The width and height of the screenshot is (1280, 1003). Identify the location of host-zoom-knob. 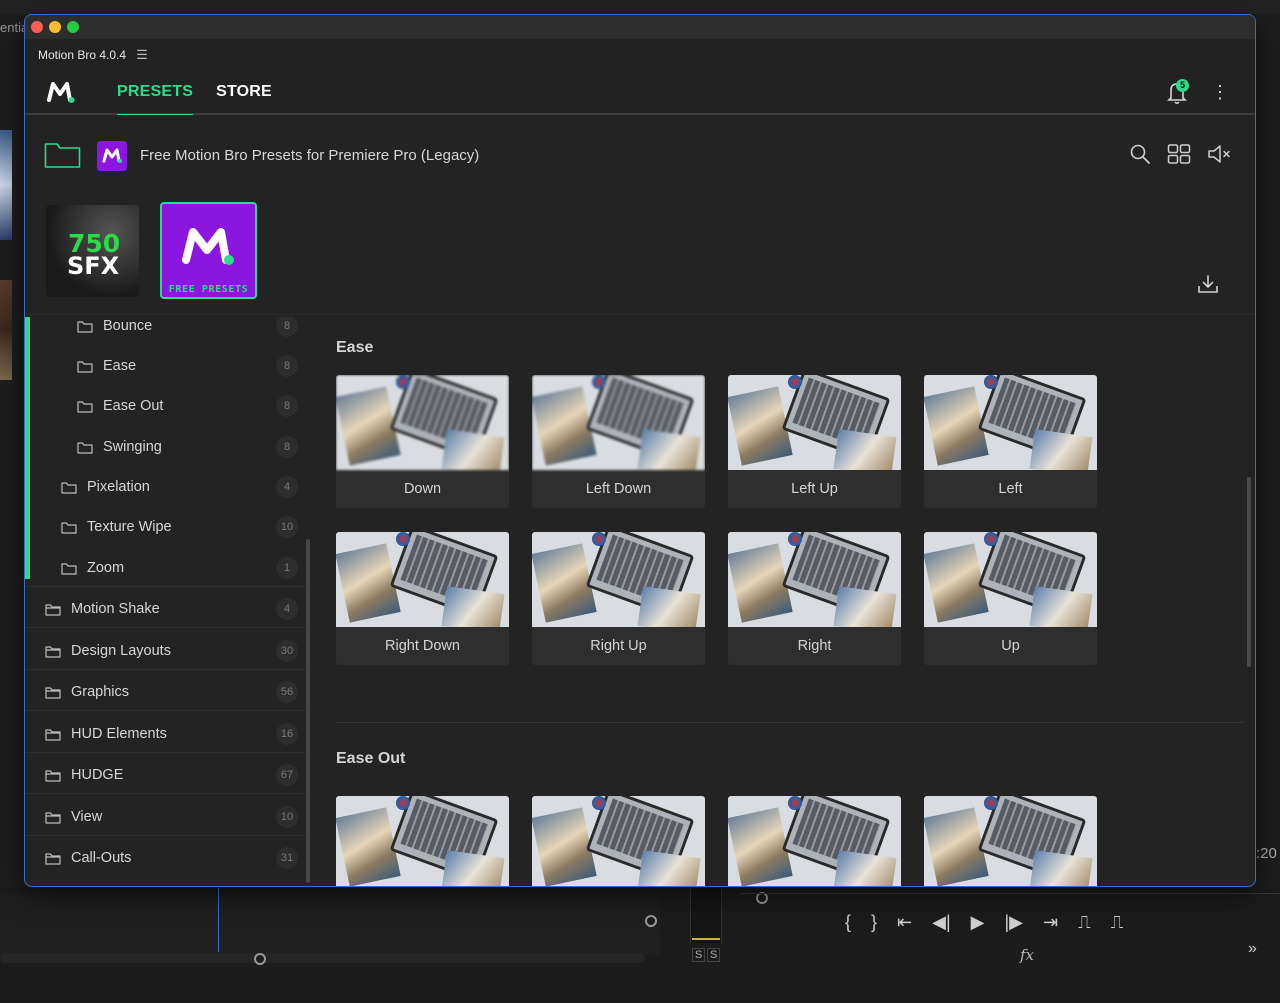
(651, 921).